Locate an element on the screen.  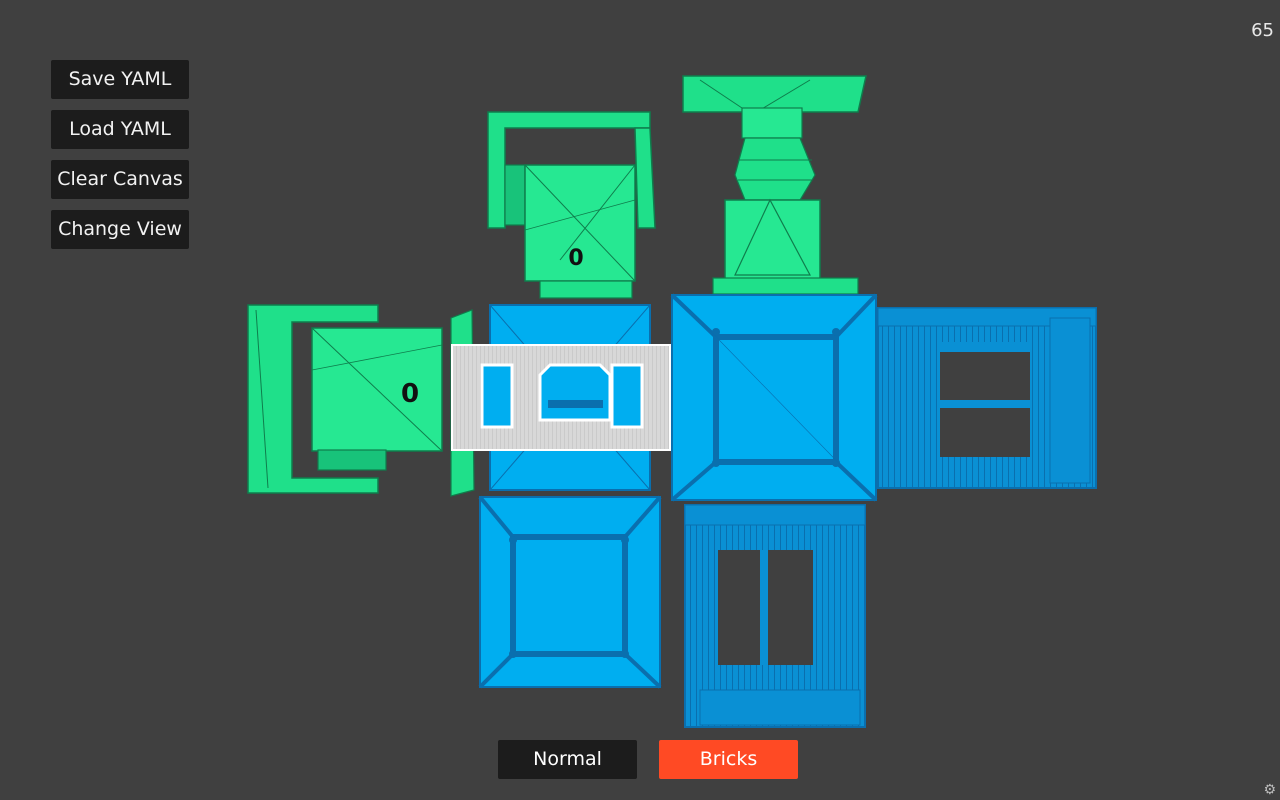
load-yaml-button: Load YAML is located at coordinates (120, 129).